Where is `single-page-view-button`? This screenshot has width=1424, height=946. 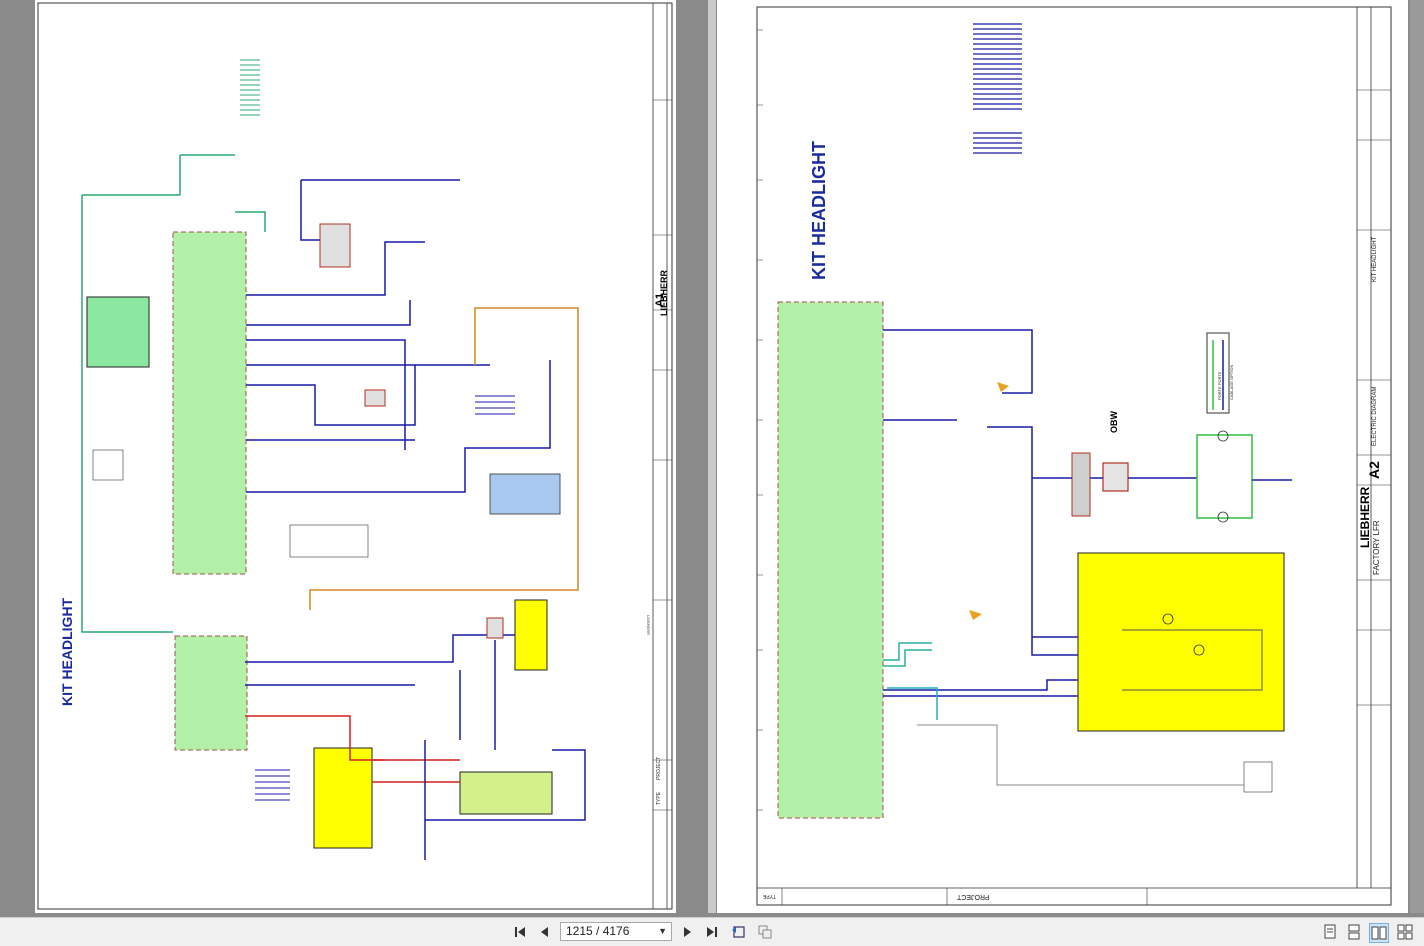 single-page-view-button is located at coordinates (1330, 932).